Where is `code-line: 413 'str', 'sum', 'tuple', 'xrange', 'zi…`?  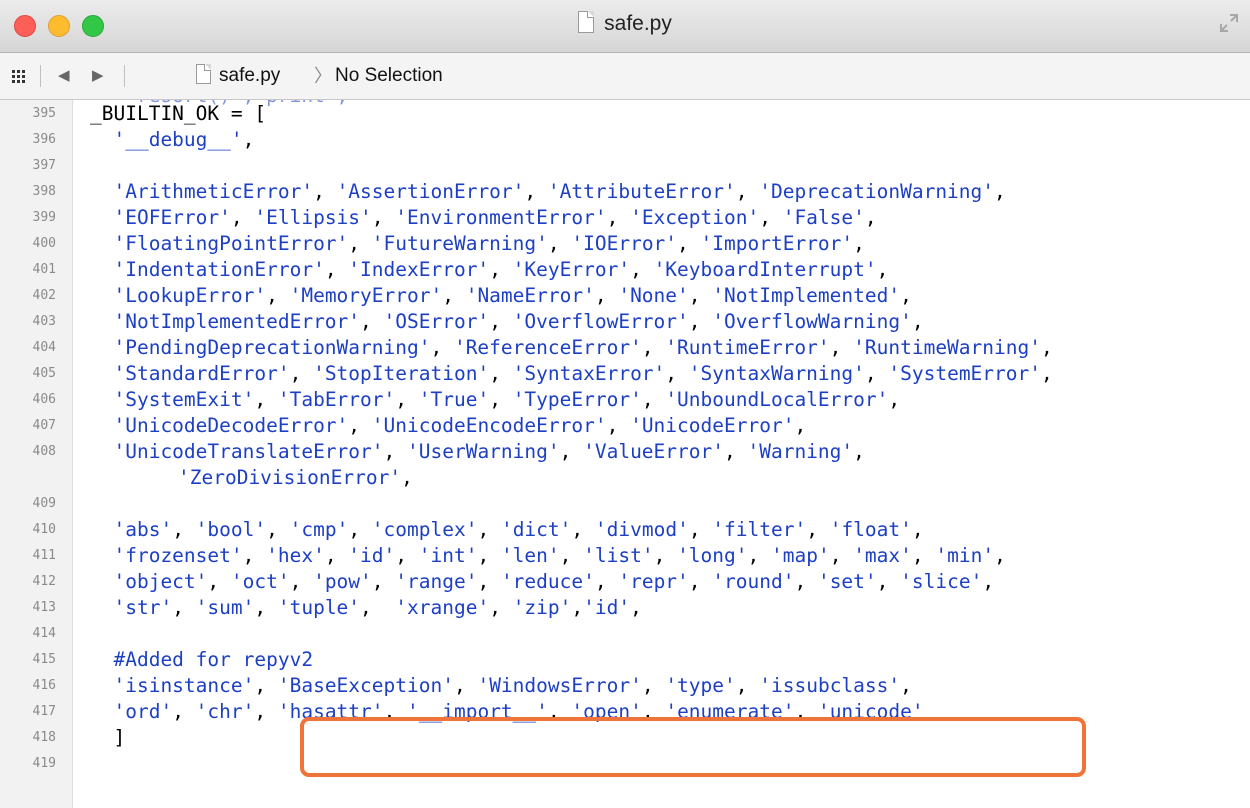
code-line: 413 'str', 'sum', 'tuple', 'xrange', 'zi… is located at coordinates (625, 608).